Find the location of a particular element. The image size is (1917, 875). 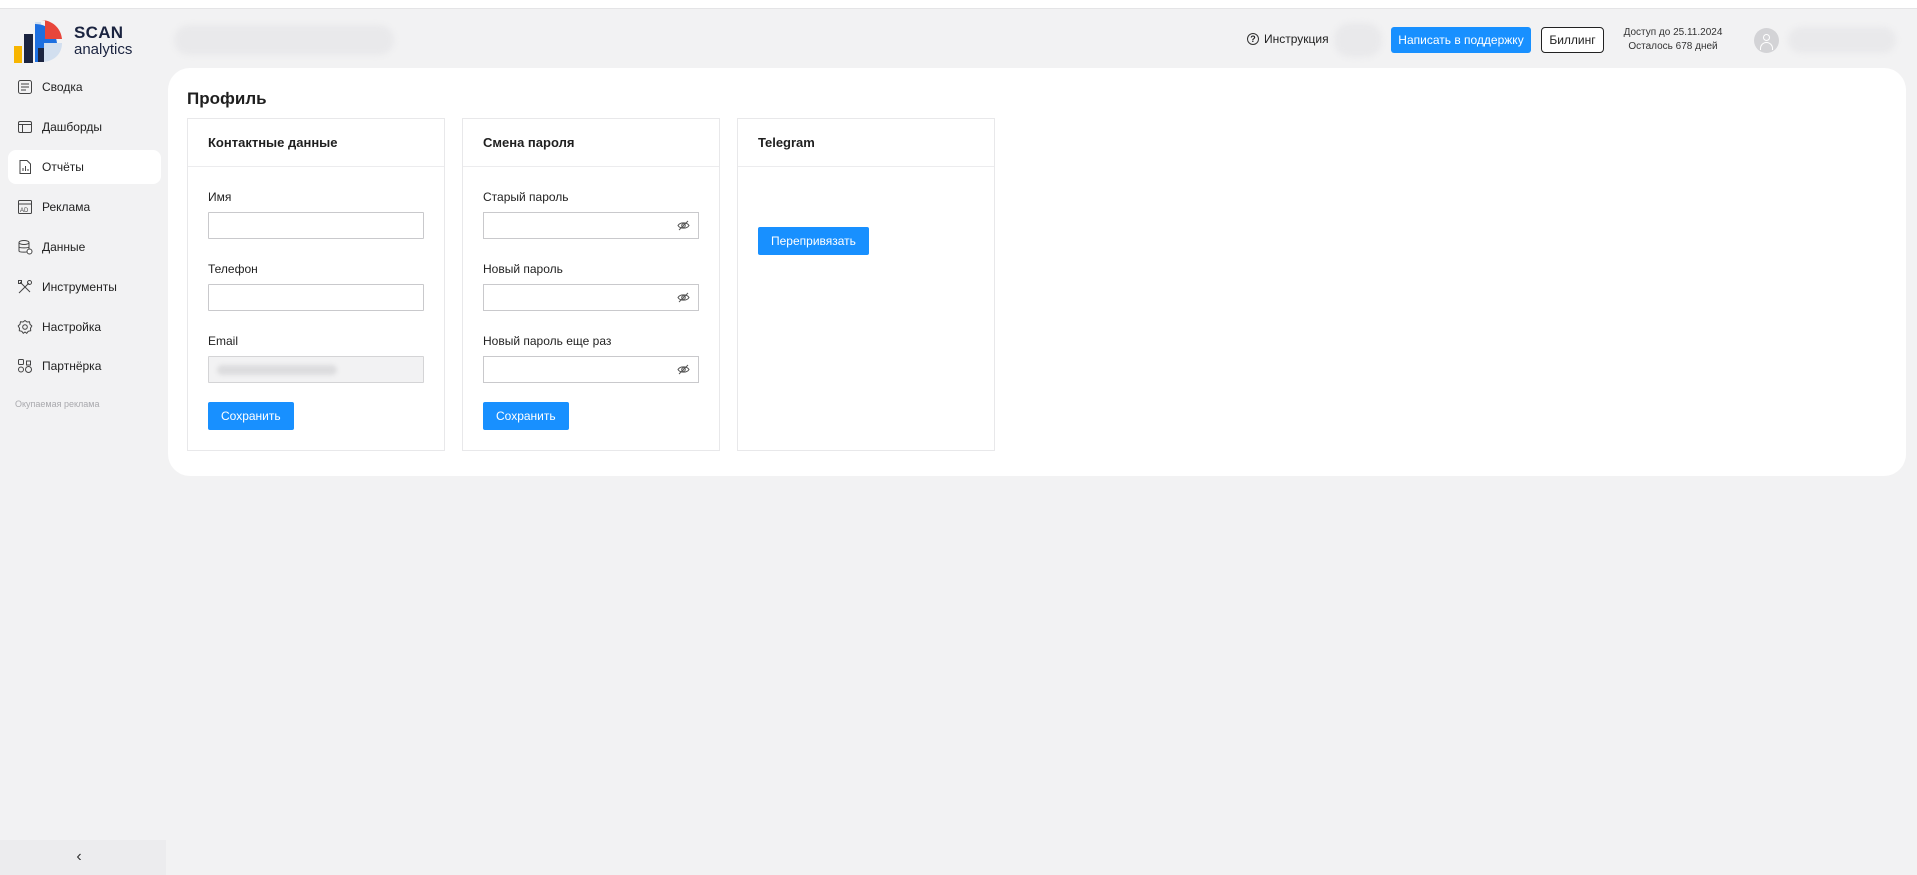

contact-panel-heading: Контактные данные is located at coordinates (316, 143).